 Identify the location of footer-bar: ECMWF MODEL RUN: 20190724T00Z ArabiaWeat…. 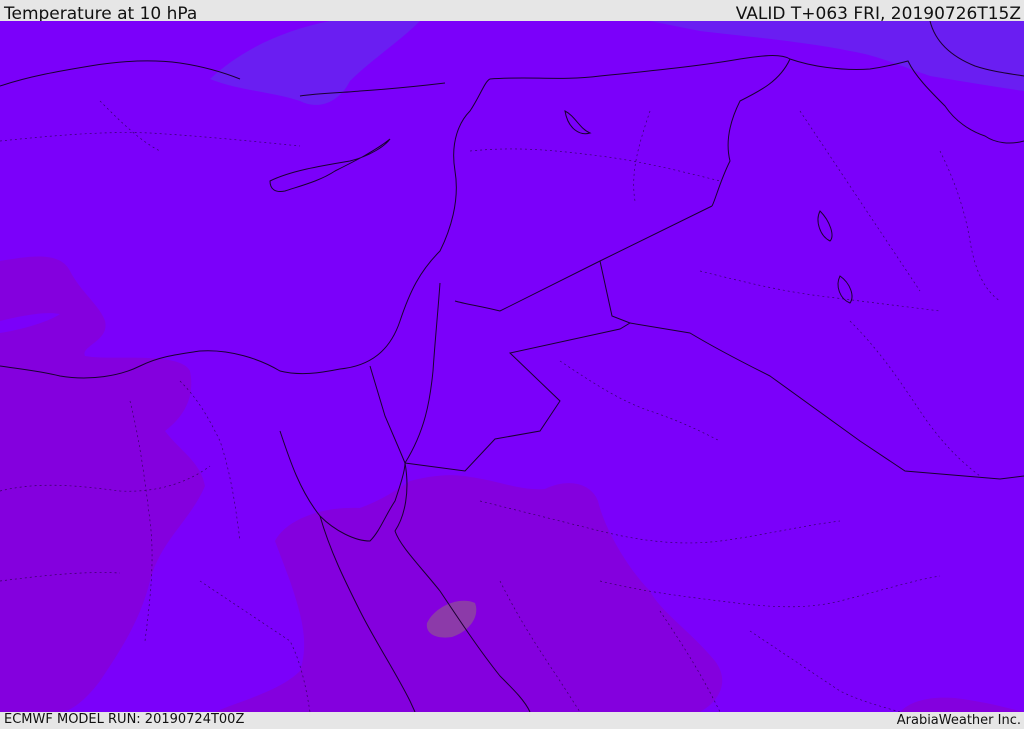
(512, 720).